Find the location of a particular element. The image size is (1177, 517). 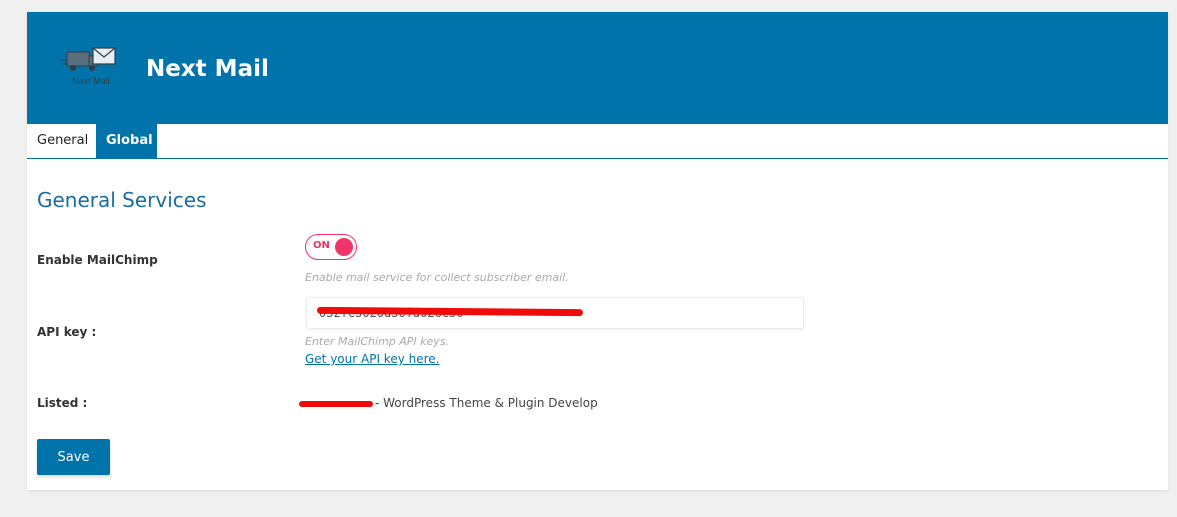

mailchimp-toggle: ON is located at coordinates (331, 247).